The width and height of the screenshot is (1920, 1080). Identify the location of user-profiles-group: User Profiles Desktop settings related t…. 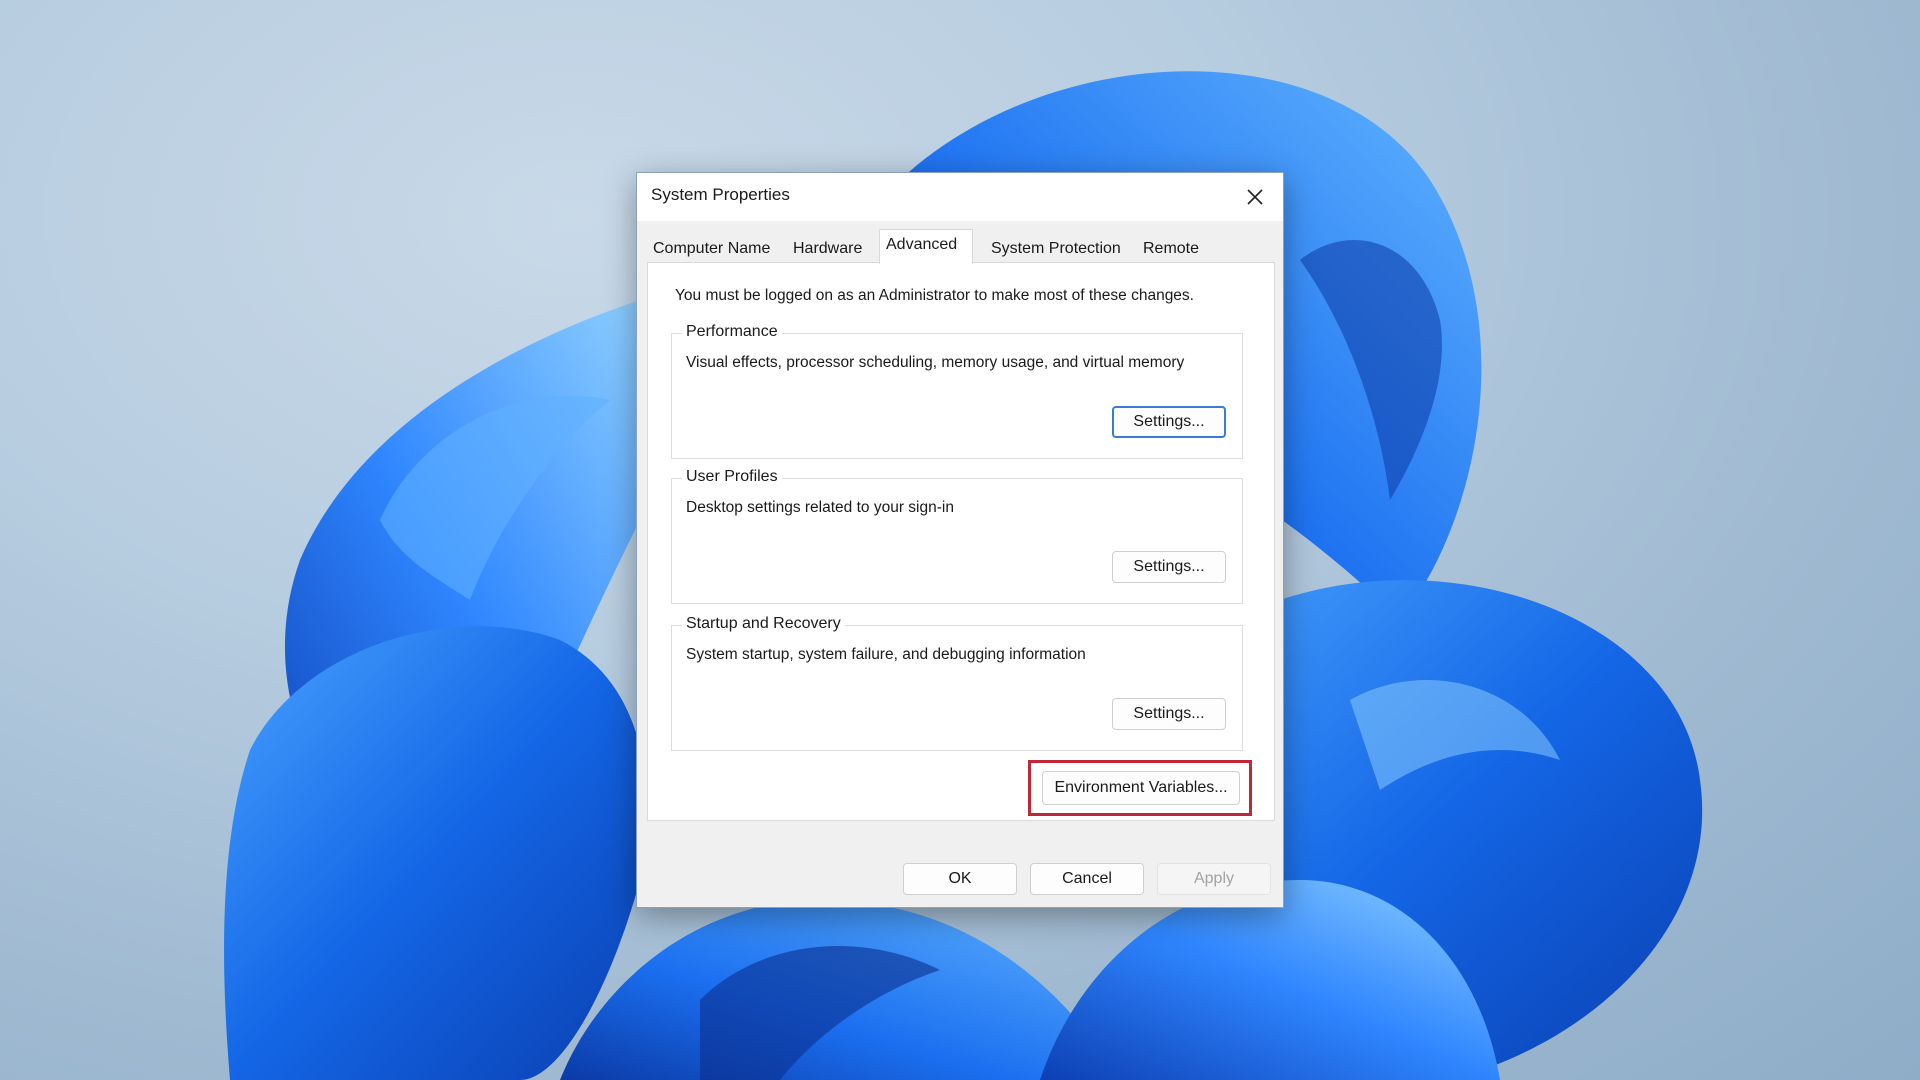
(957, 536).